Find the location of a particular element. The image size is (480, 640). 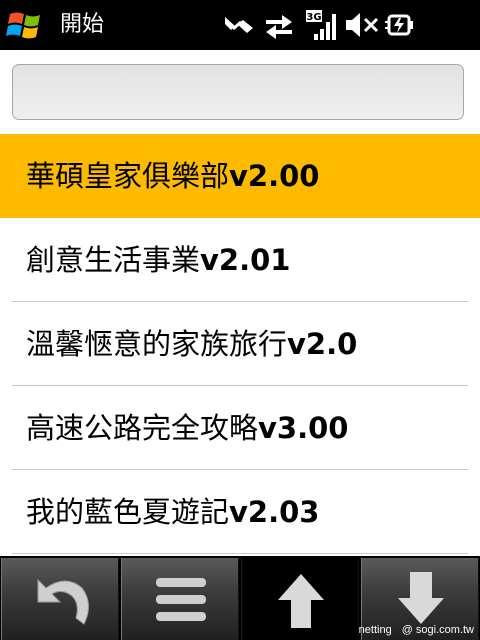

list-item: 我的藍色夏遊記v2.03 is located at coordinates (240, 512).